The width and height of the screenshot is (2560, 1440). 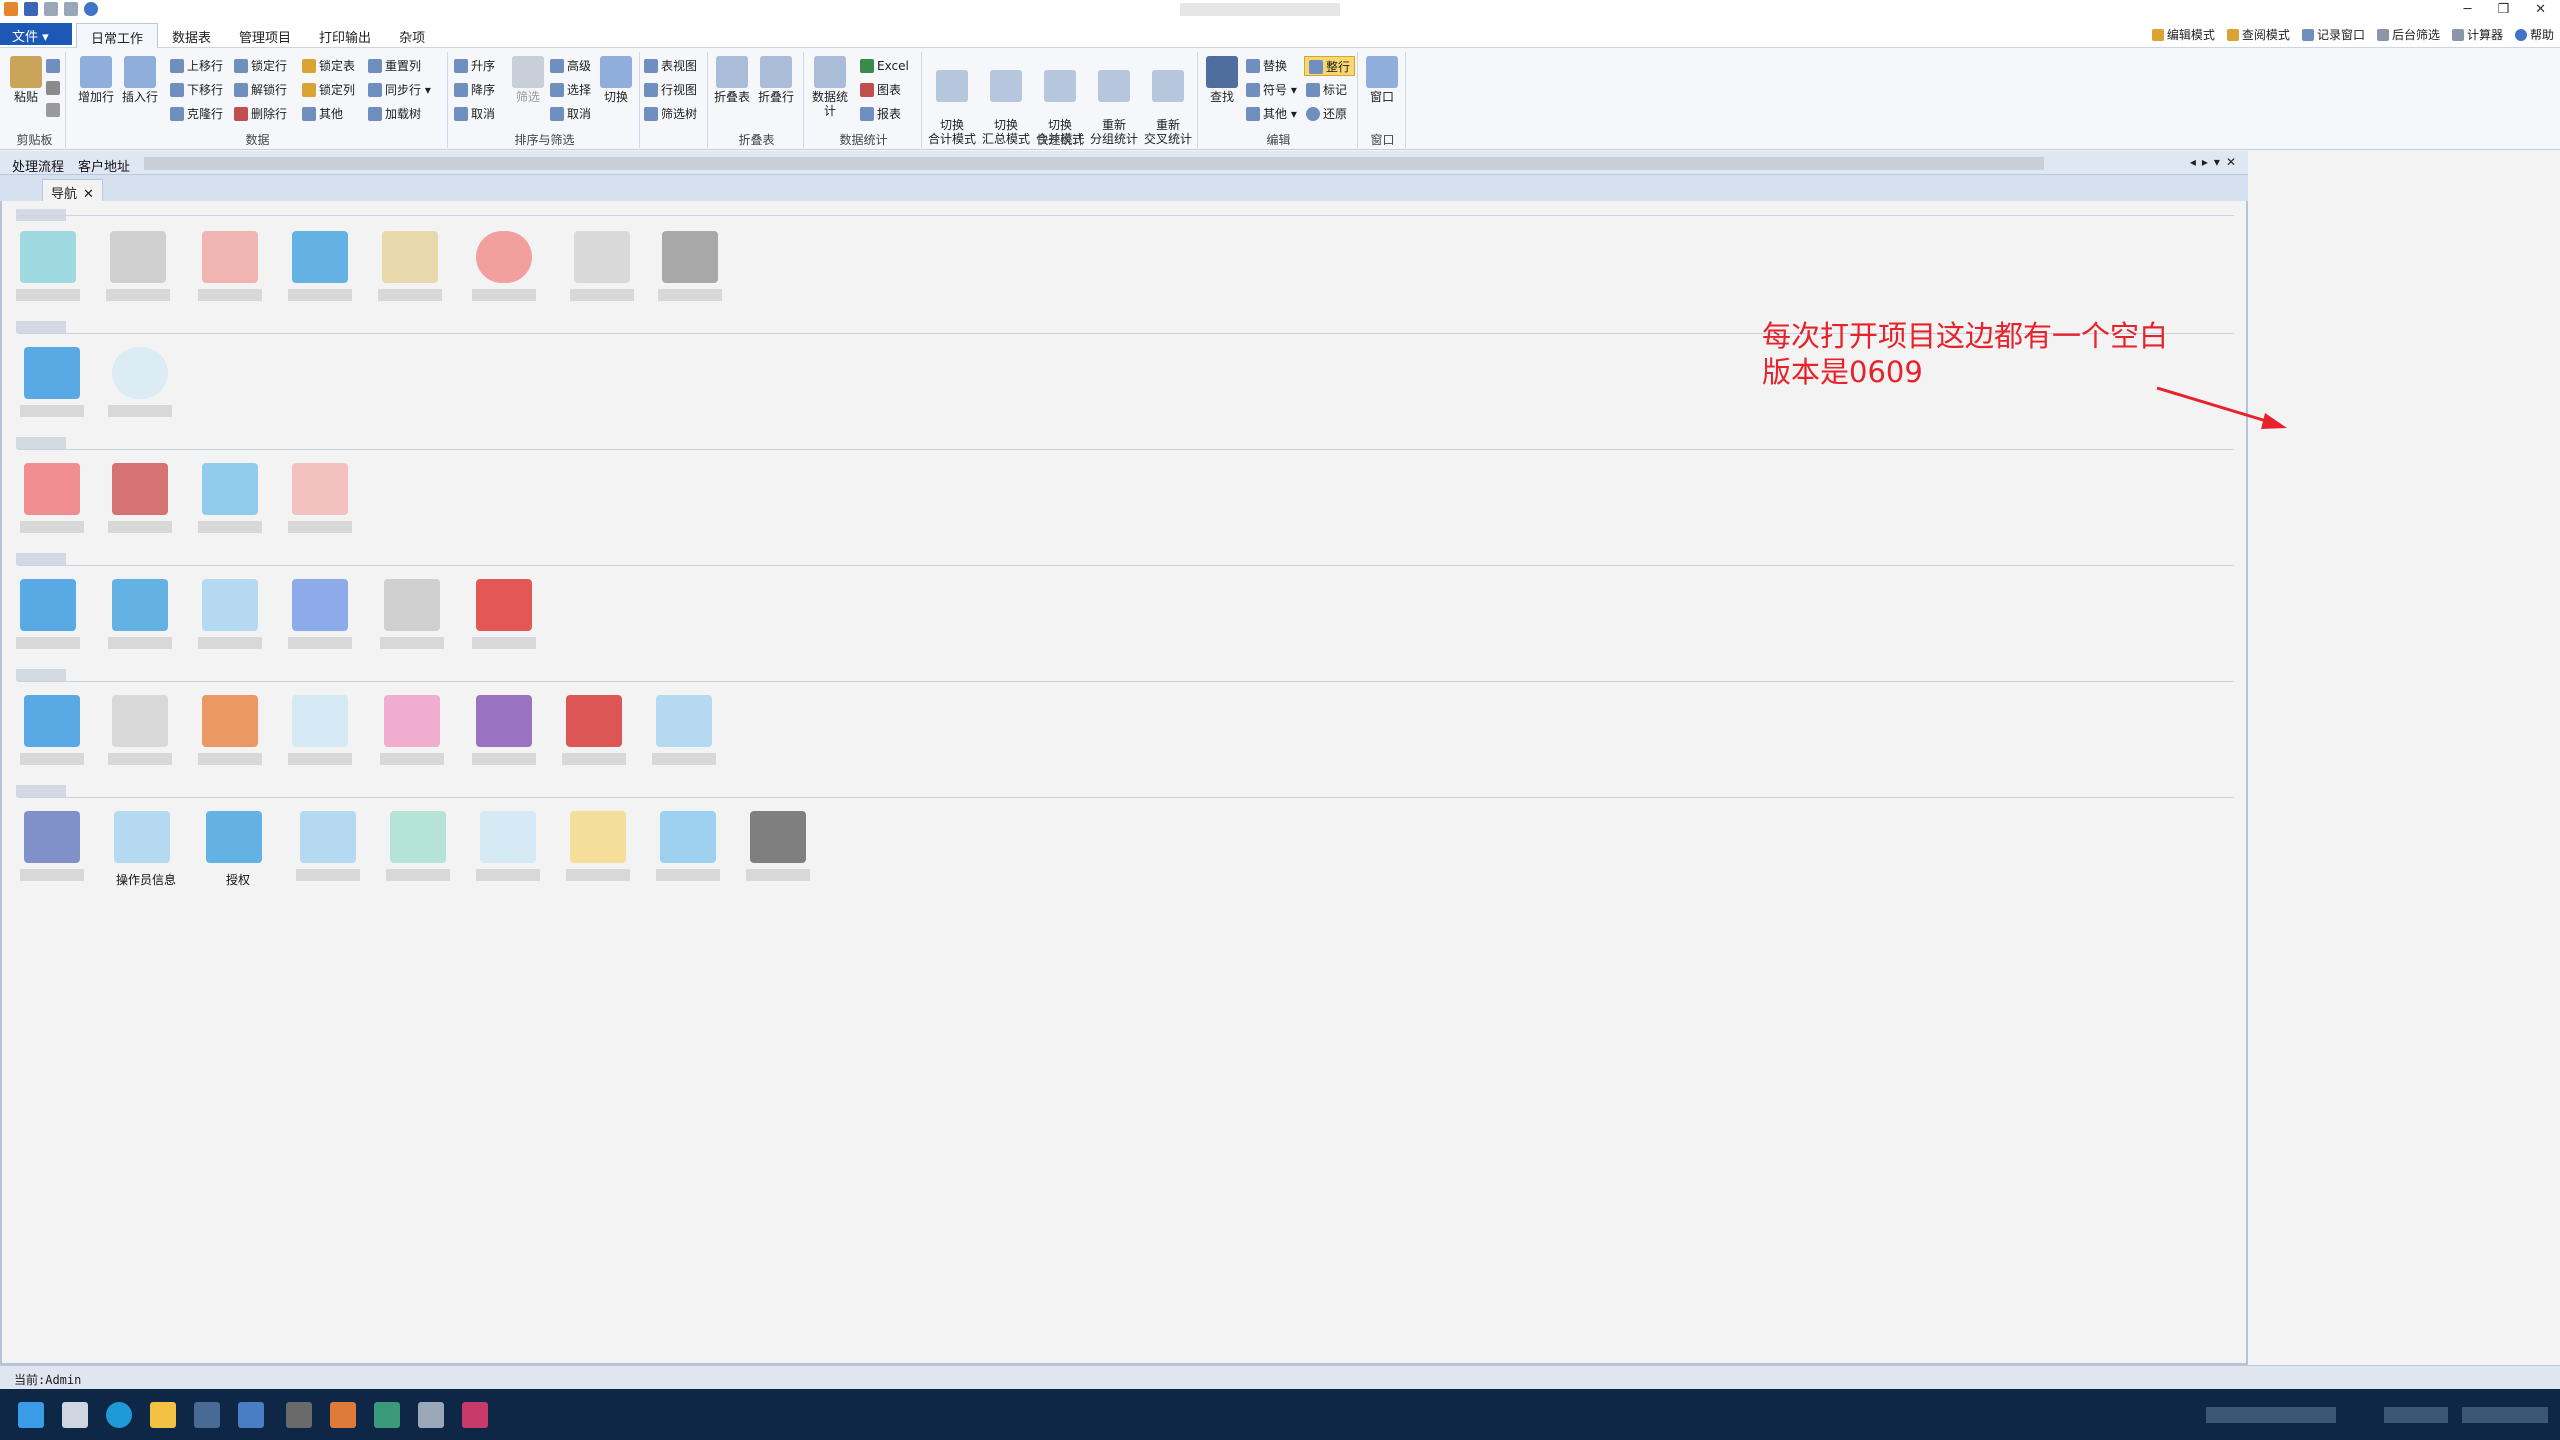 What do you see at coordinates (880, 90) in the screenshot?
I see `chart-button: 图表` at bounding box center [880, 90].